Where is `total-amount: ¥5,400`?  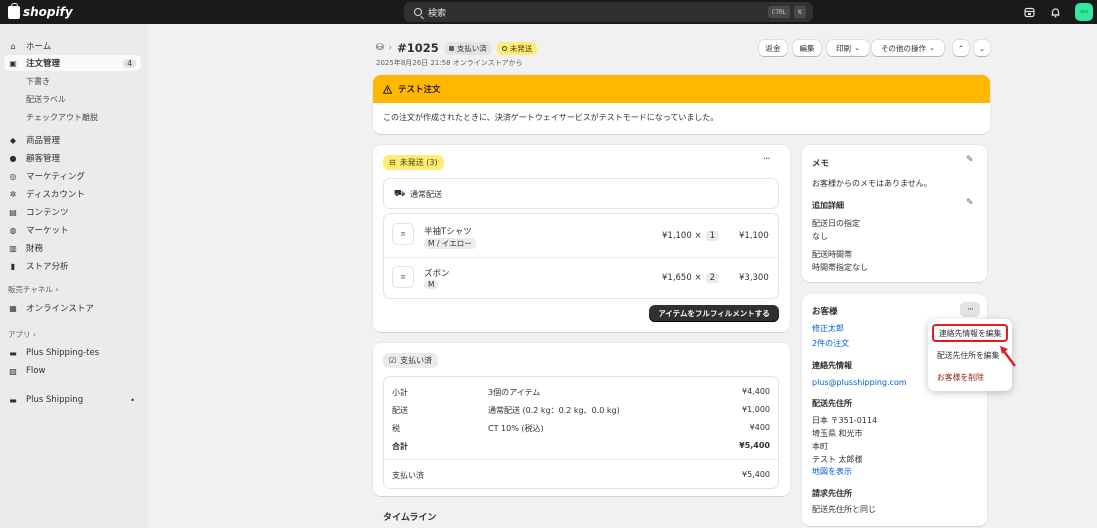
total-amount: ¥5,400 is located at coordinates (754, 445).